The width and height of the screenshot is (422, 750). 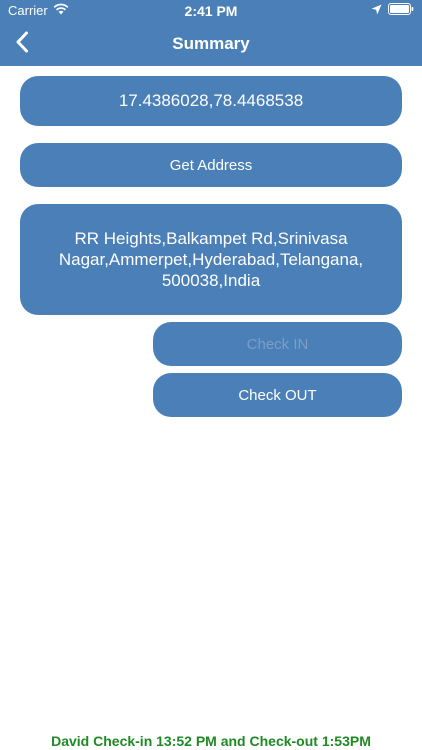 I want to click on check-in-label: Check IN, so click(x=277, y=344).